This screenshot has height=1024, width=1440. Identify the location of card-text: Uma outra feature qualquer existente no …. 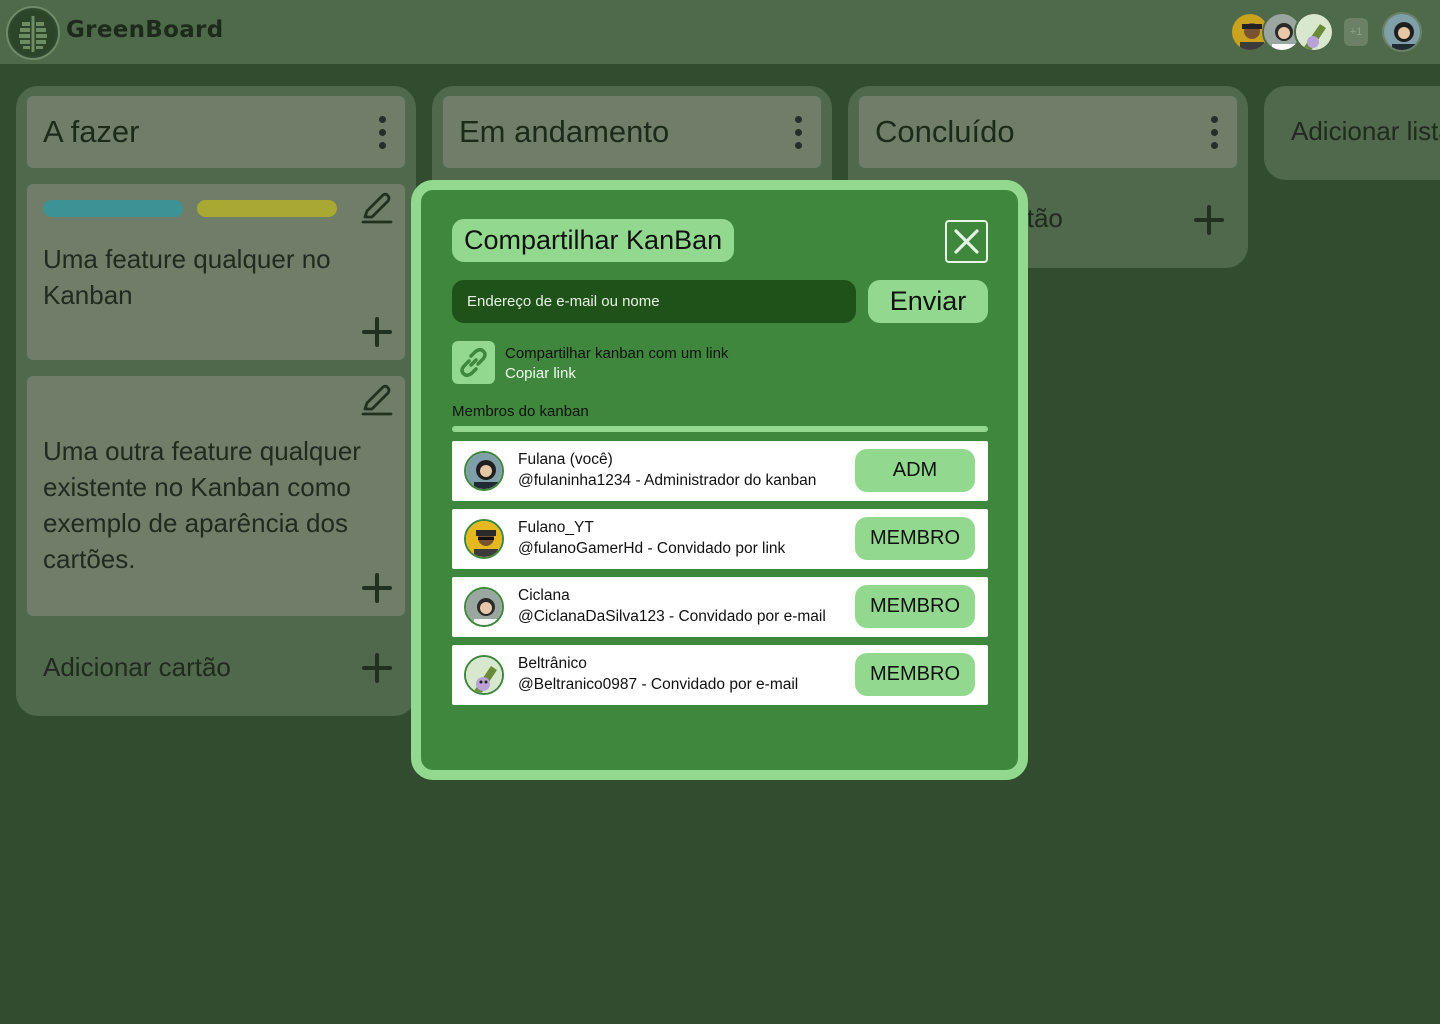
(202, 505).